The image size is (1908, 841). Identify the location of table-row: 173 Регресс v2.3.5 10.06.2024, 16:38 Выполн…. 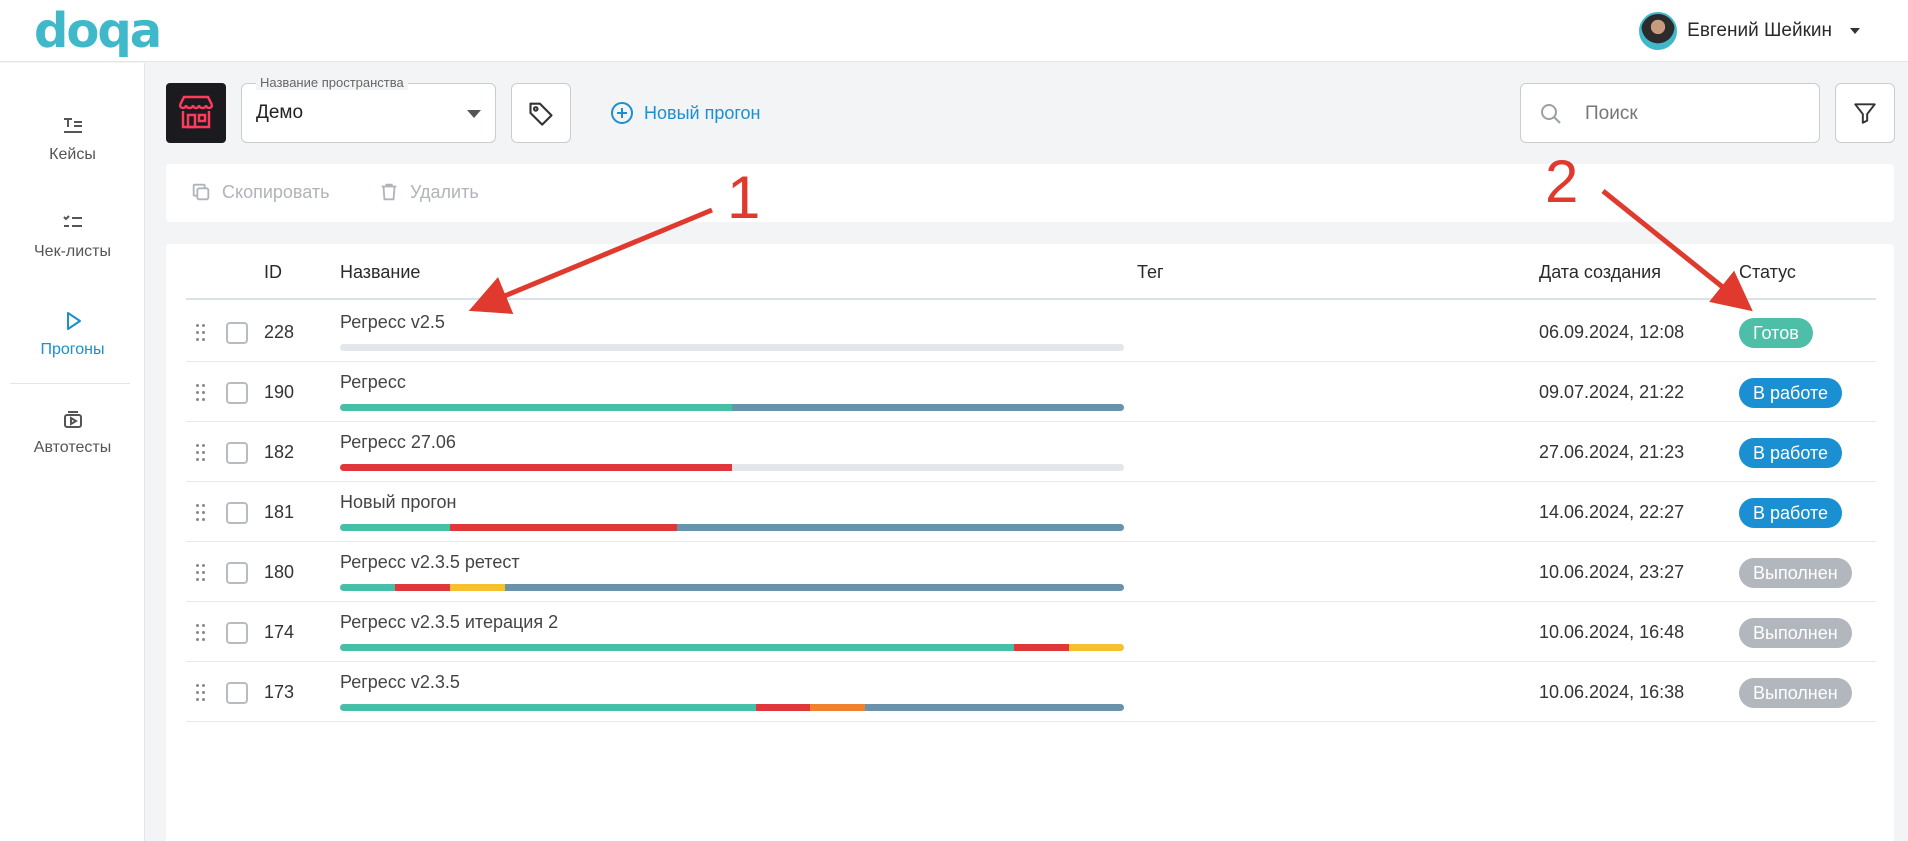
(1031, 692).